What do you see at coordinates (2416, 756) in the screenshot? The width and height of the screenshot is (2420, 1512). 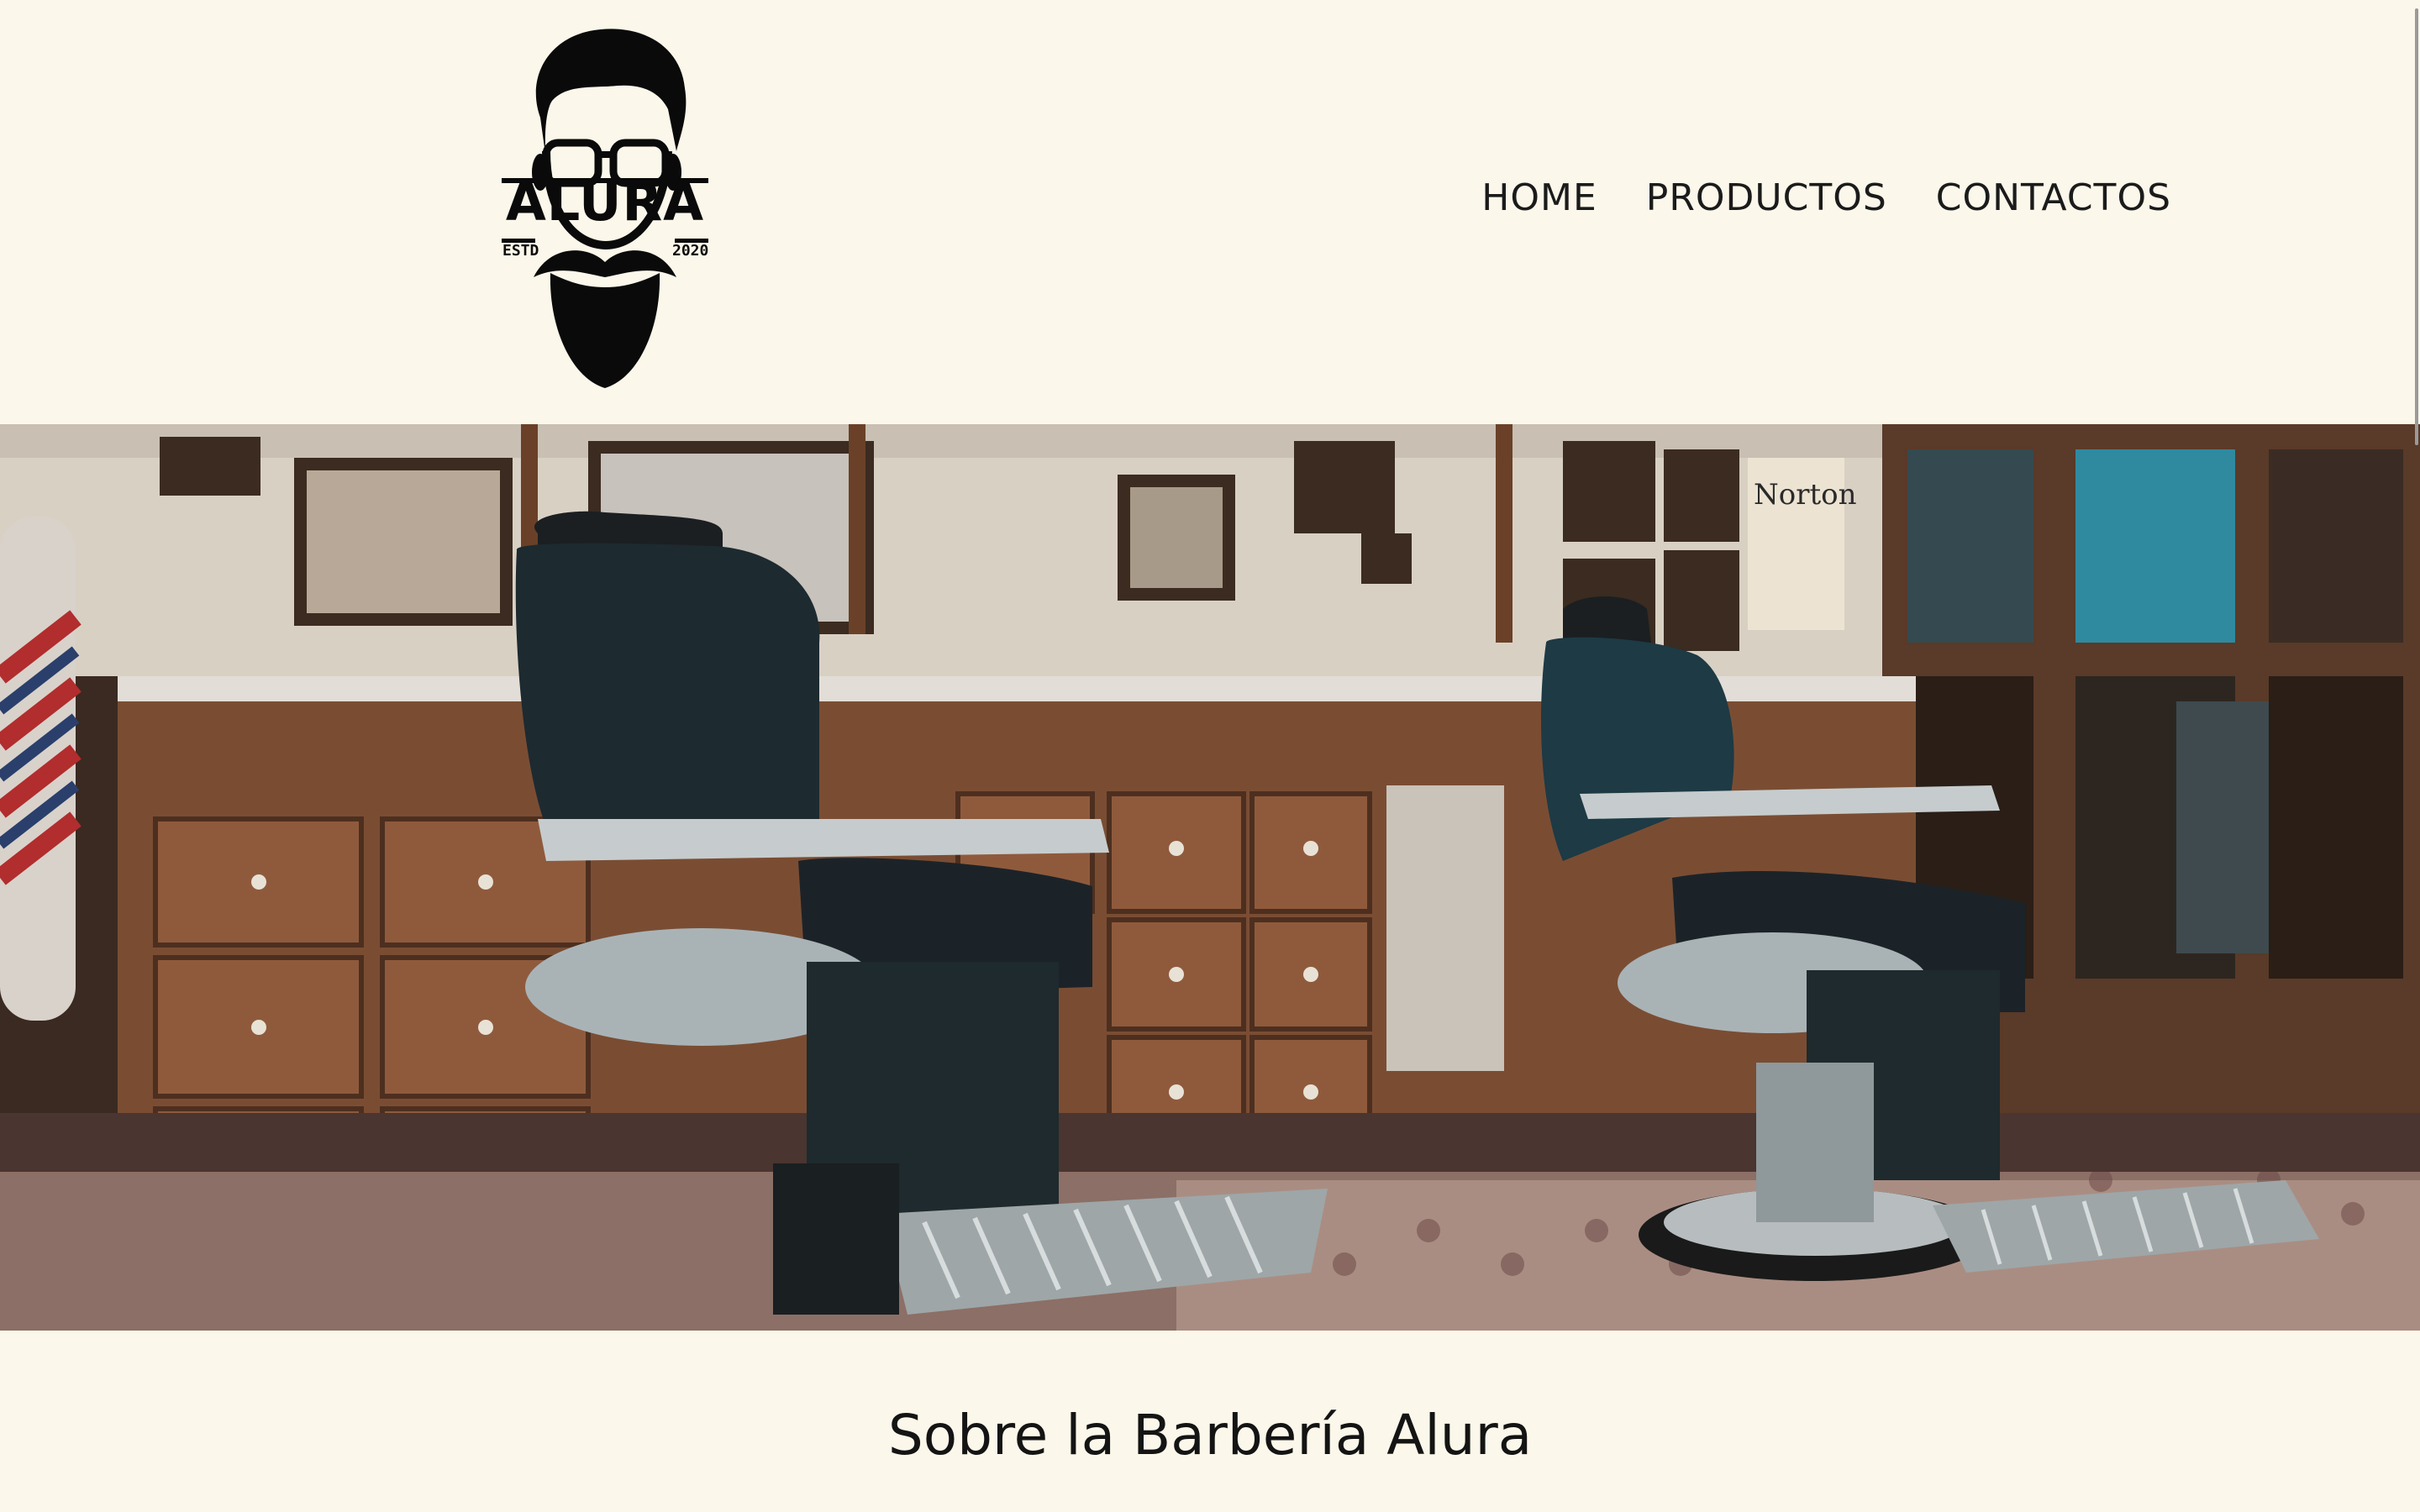 I see `page-scrollbar` at bounding box center [2416, 756].